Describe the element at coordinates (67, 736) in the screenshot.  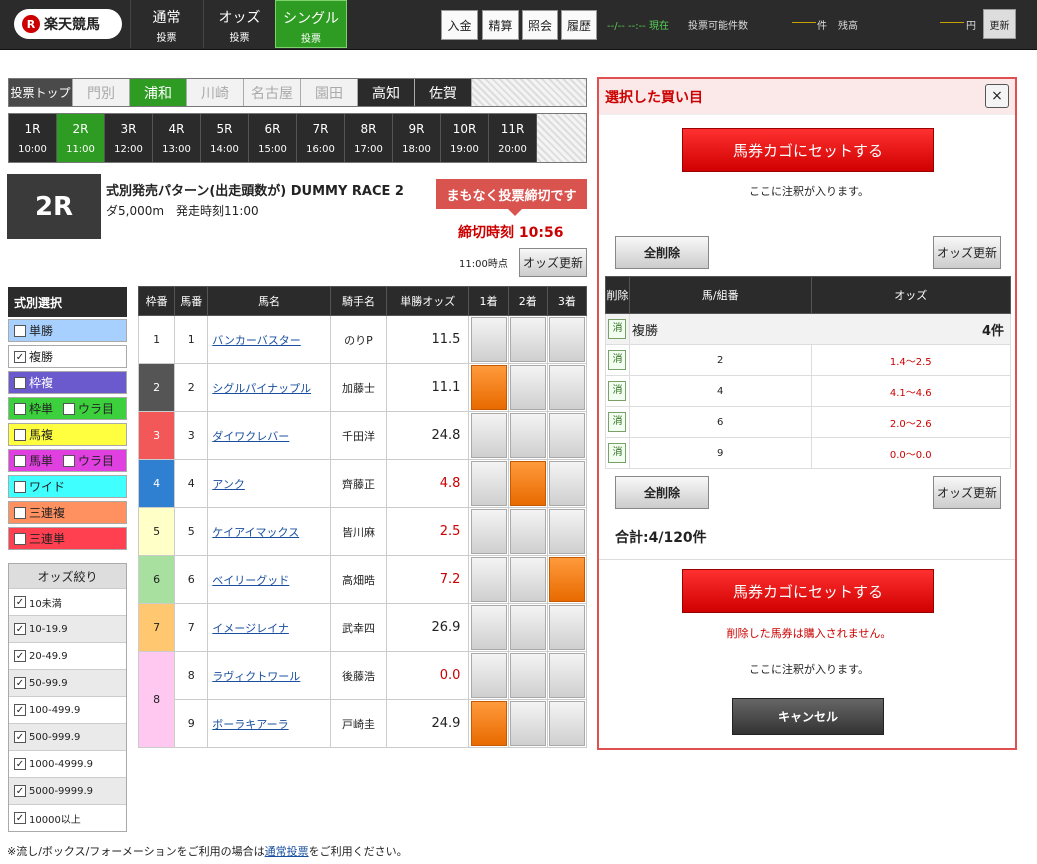
I see `odds-filter-item: ✓ 500-999.9` at that location.